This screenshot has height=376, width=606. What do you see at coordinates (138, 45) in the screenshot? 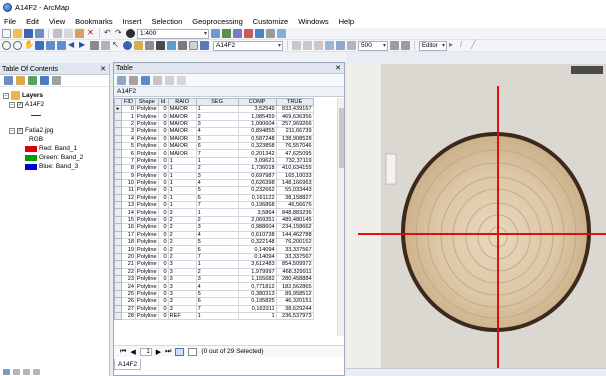
I see `hyperlink-icon` at bounding box center [138, 45].